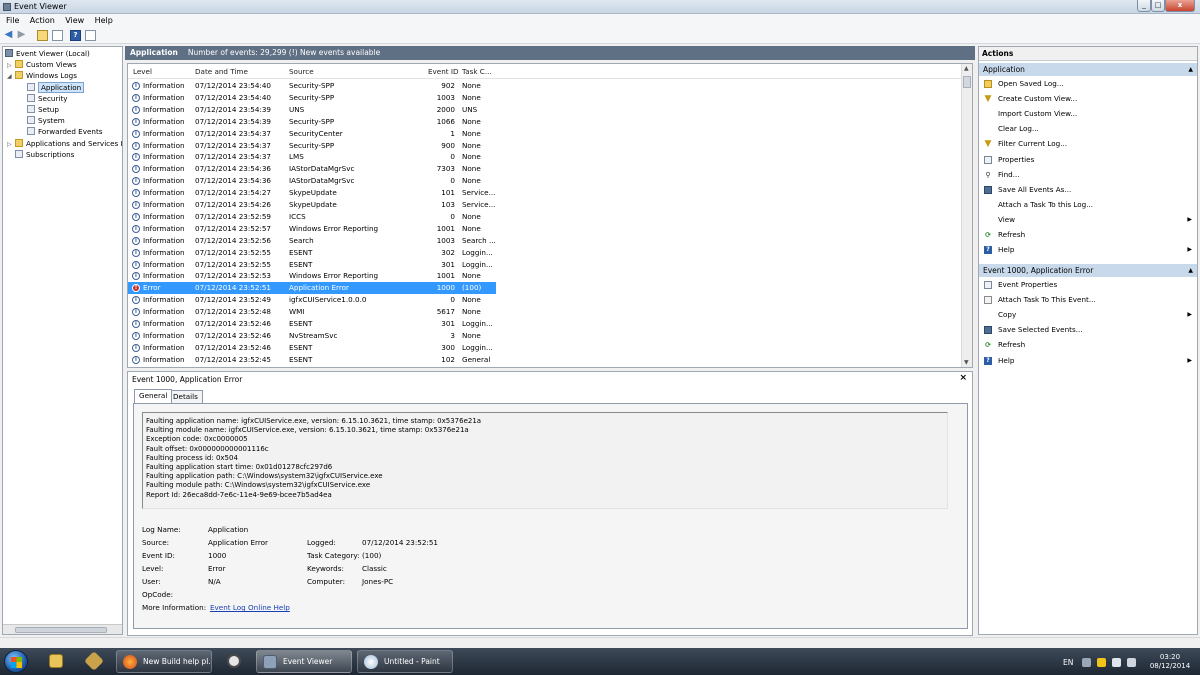 Image resolution: width=1200 pixels, height=675 pixels. Describe the element at coordinates (1101, 662) in the screenshot. I see `tray-norton-icon` at that location.